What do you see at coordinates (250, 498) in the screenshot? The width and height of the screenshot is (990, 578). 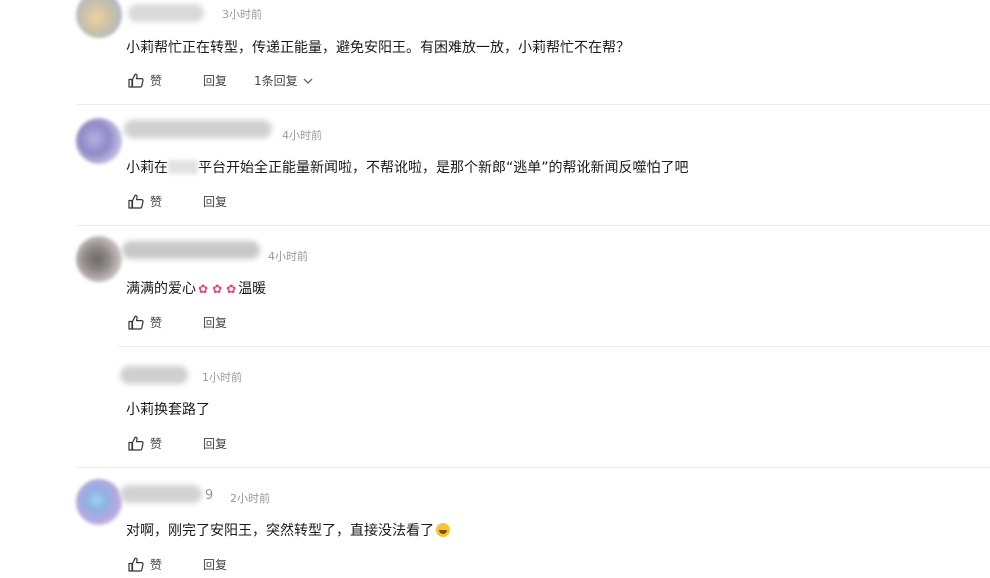 I see `comment-time: 2小时前` at bounding box center [250, 498].